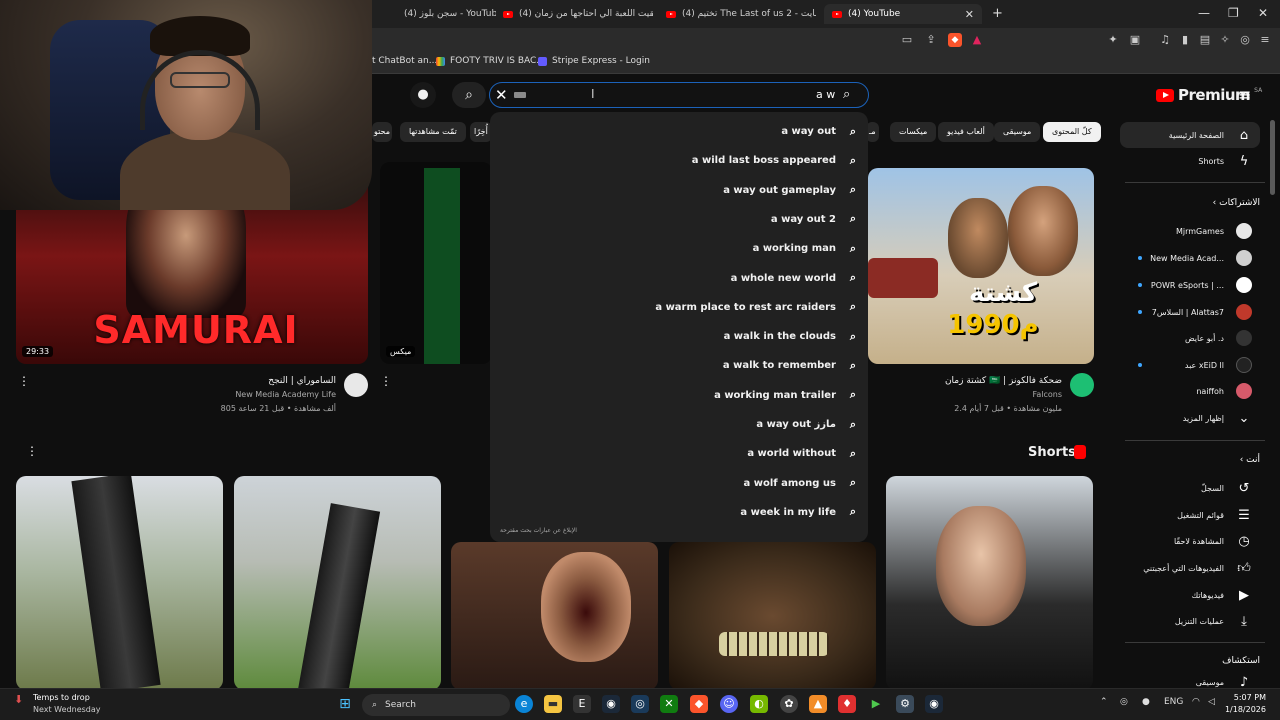  I want to click on search-suggestion: a working man trailer ⌕, so click(675, 395).